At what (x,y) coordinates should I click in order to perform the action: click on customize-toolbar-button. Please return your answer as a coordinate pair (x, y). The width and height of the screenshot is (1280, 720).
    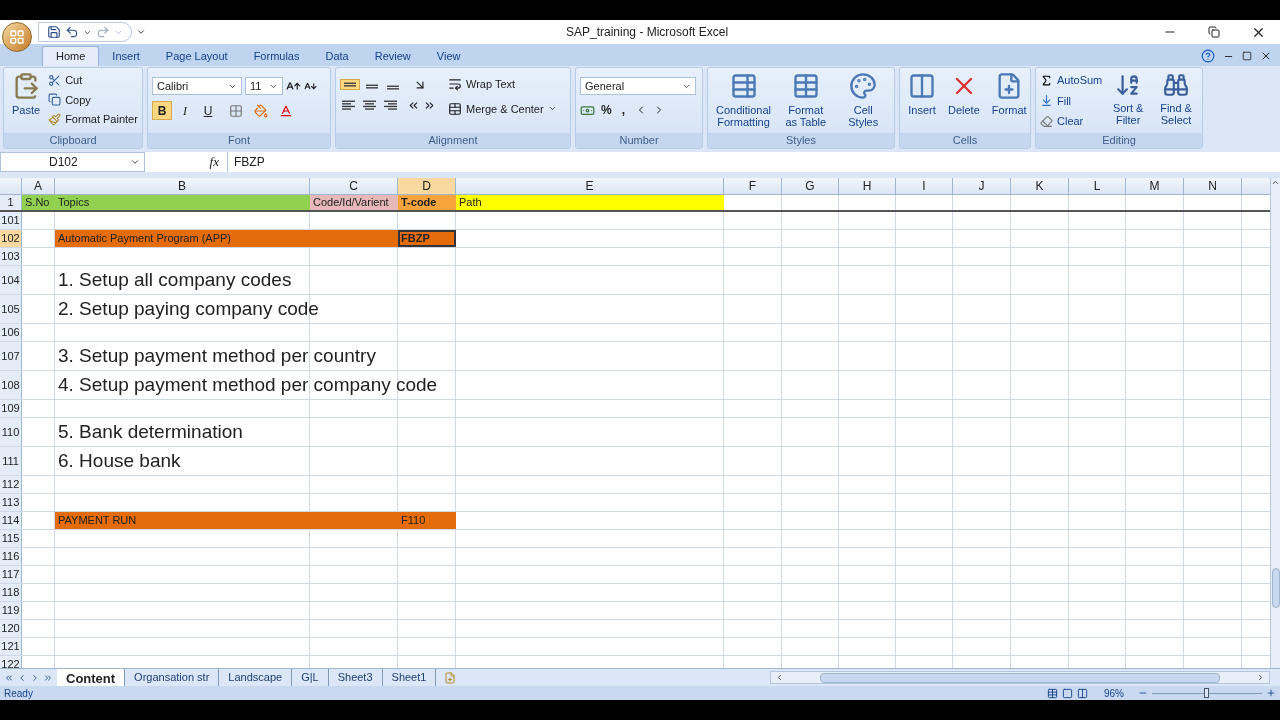
    Looking at the image, I should click on (141, 32).